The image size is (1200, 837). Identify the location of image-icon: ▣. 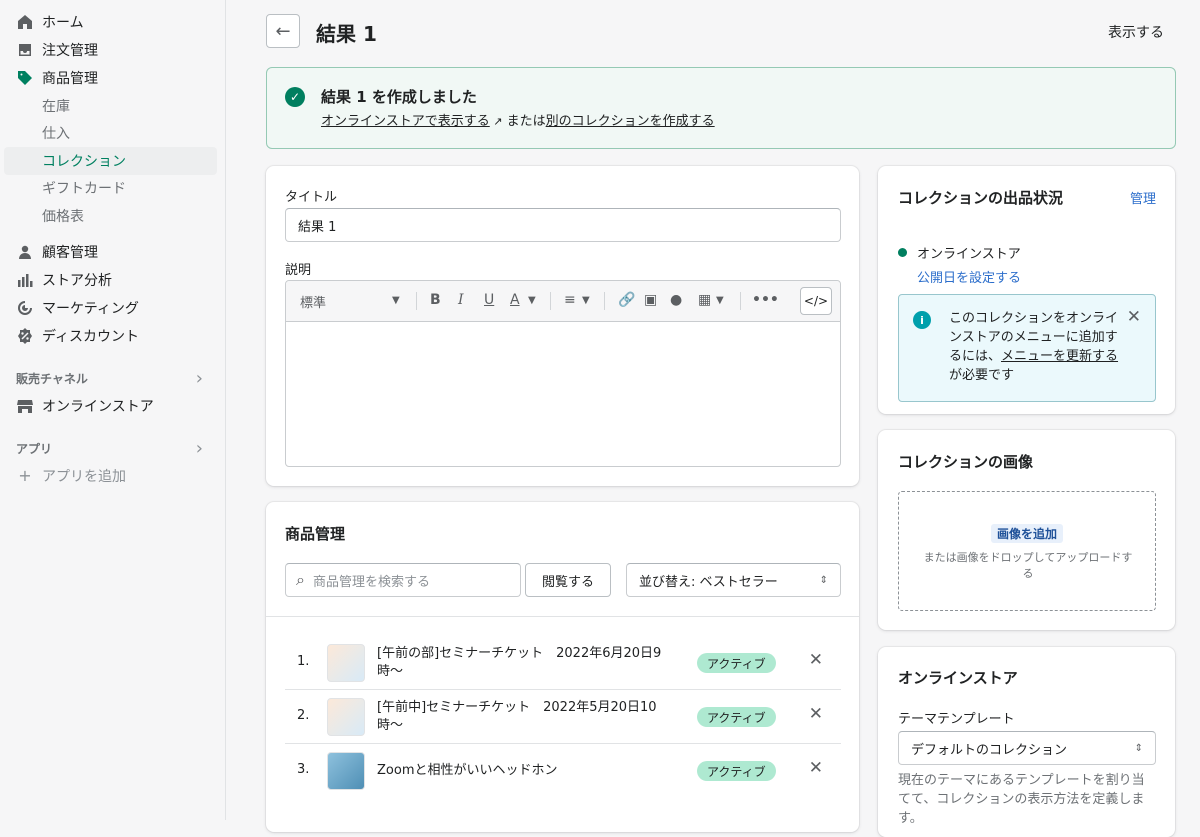
(650, 300).